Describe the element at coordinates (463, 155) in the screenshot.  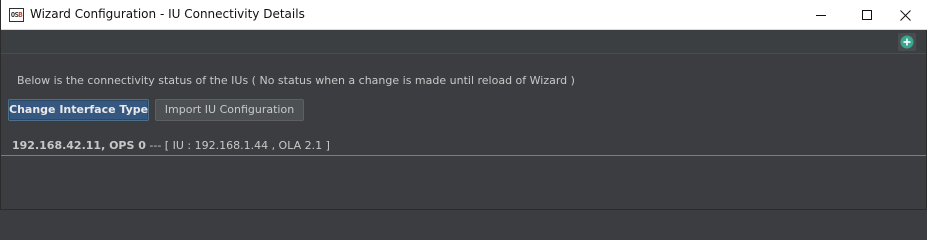
I see `divider` at that location.